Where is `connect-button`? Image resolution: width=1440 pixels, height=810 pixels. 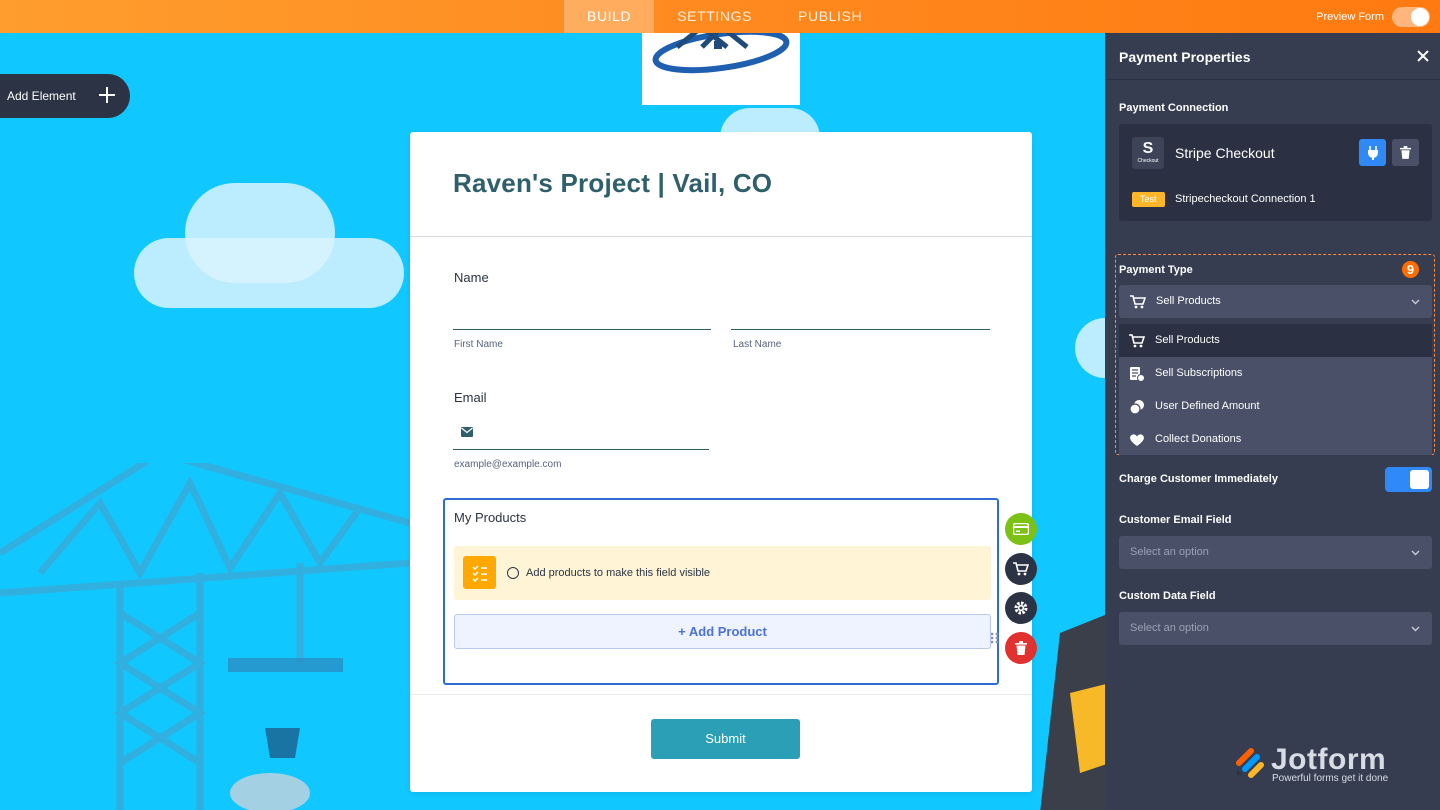 connect-button is located at coordinates (1372, 152).